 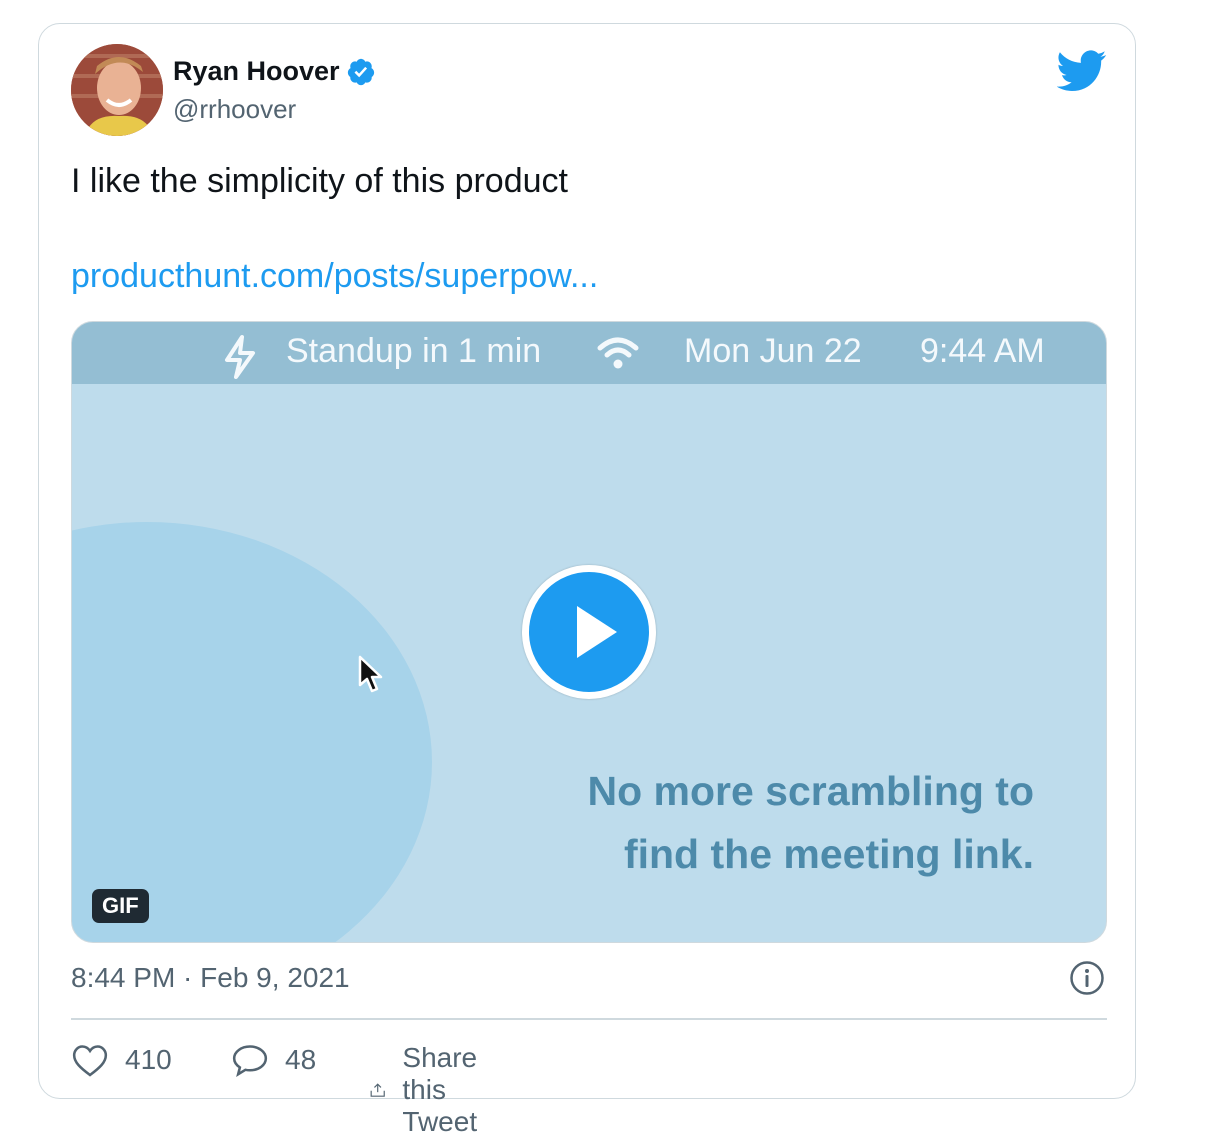 What do you see at coordinates (414, 351) in the screenshot?
I see `menubar-event-text: Standup in 1 min` at bounding box center [414, 351].